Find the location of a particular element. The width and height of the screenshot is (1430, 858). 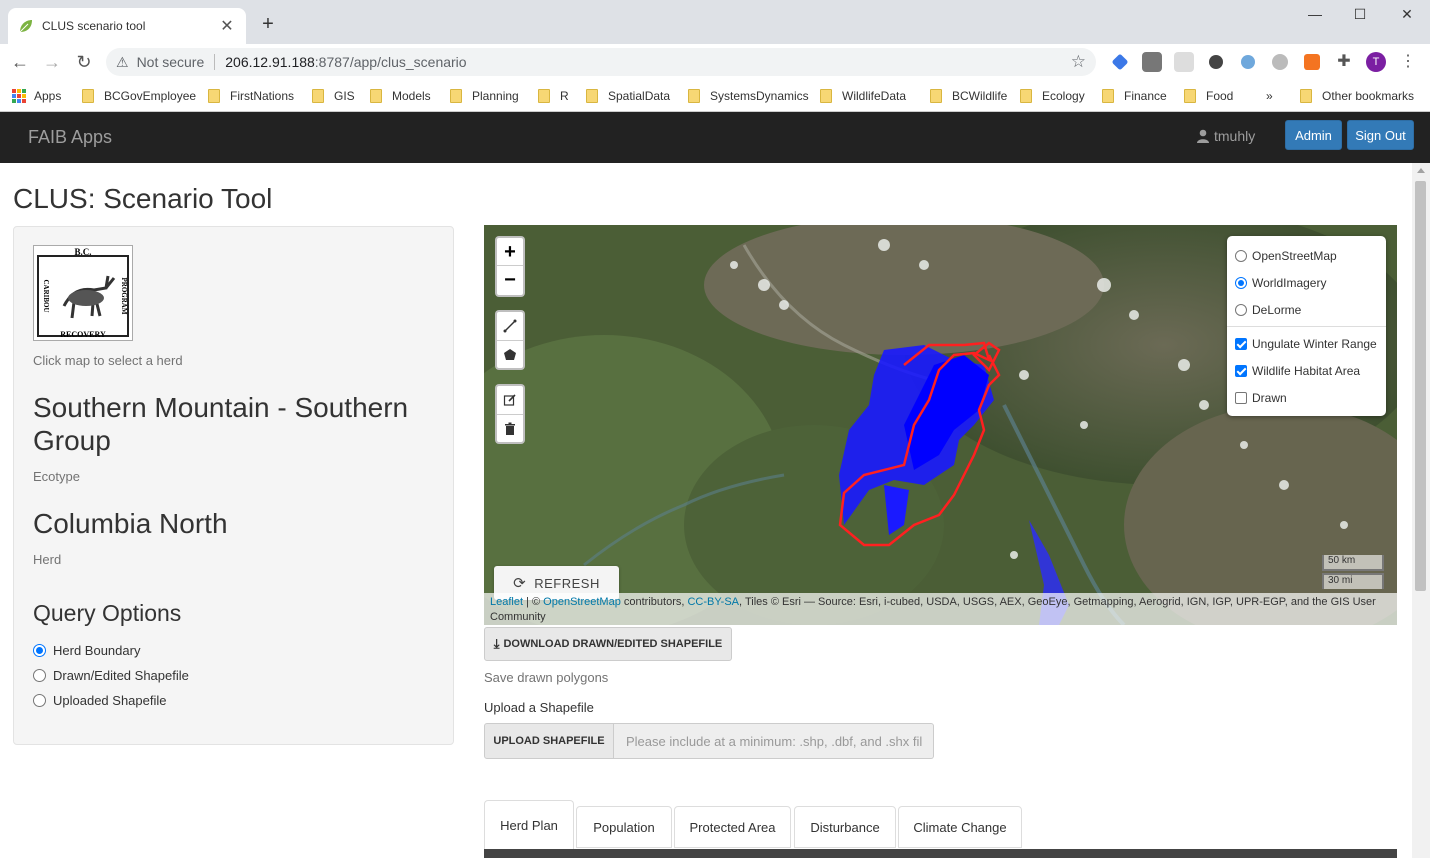

bookmark-: » is located at coordinates (1269, 96).